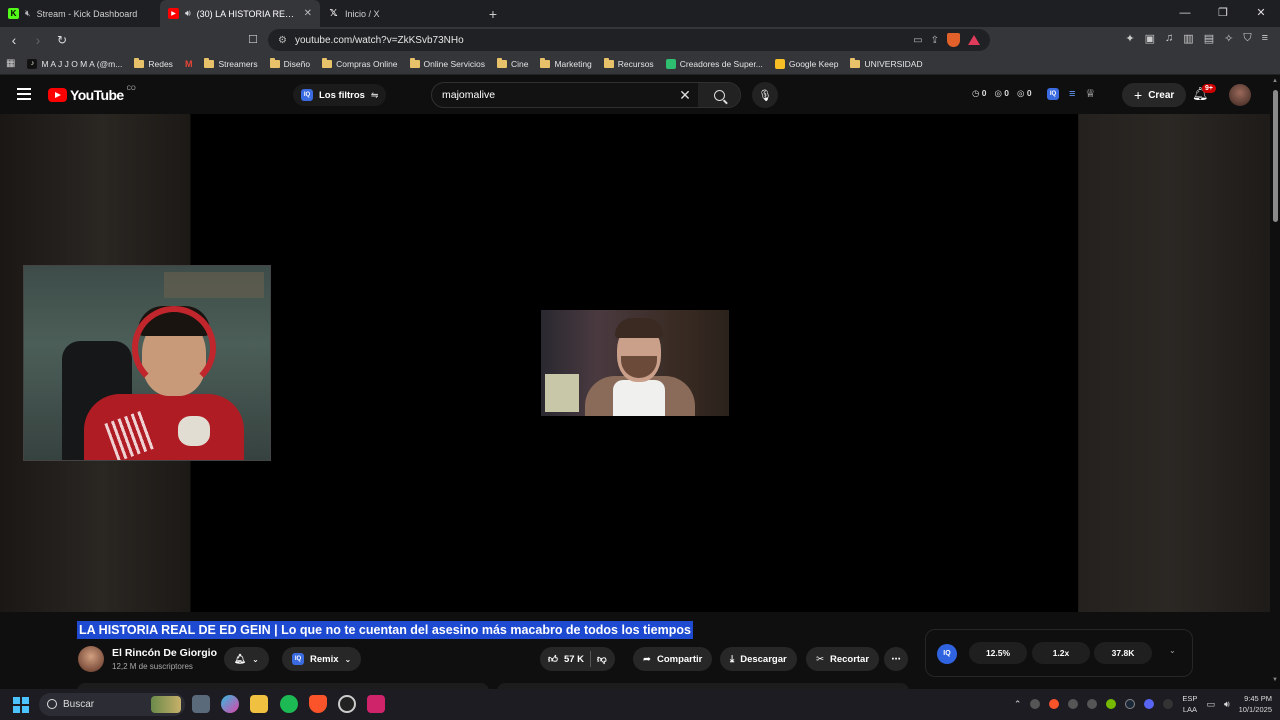 The width and height of the screenshot is (1280, 720). Describe the element at coordinates (240, 659) in the screenshot. I see `bell-icon: 🔔︎` at that location.